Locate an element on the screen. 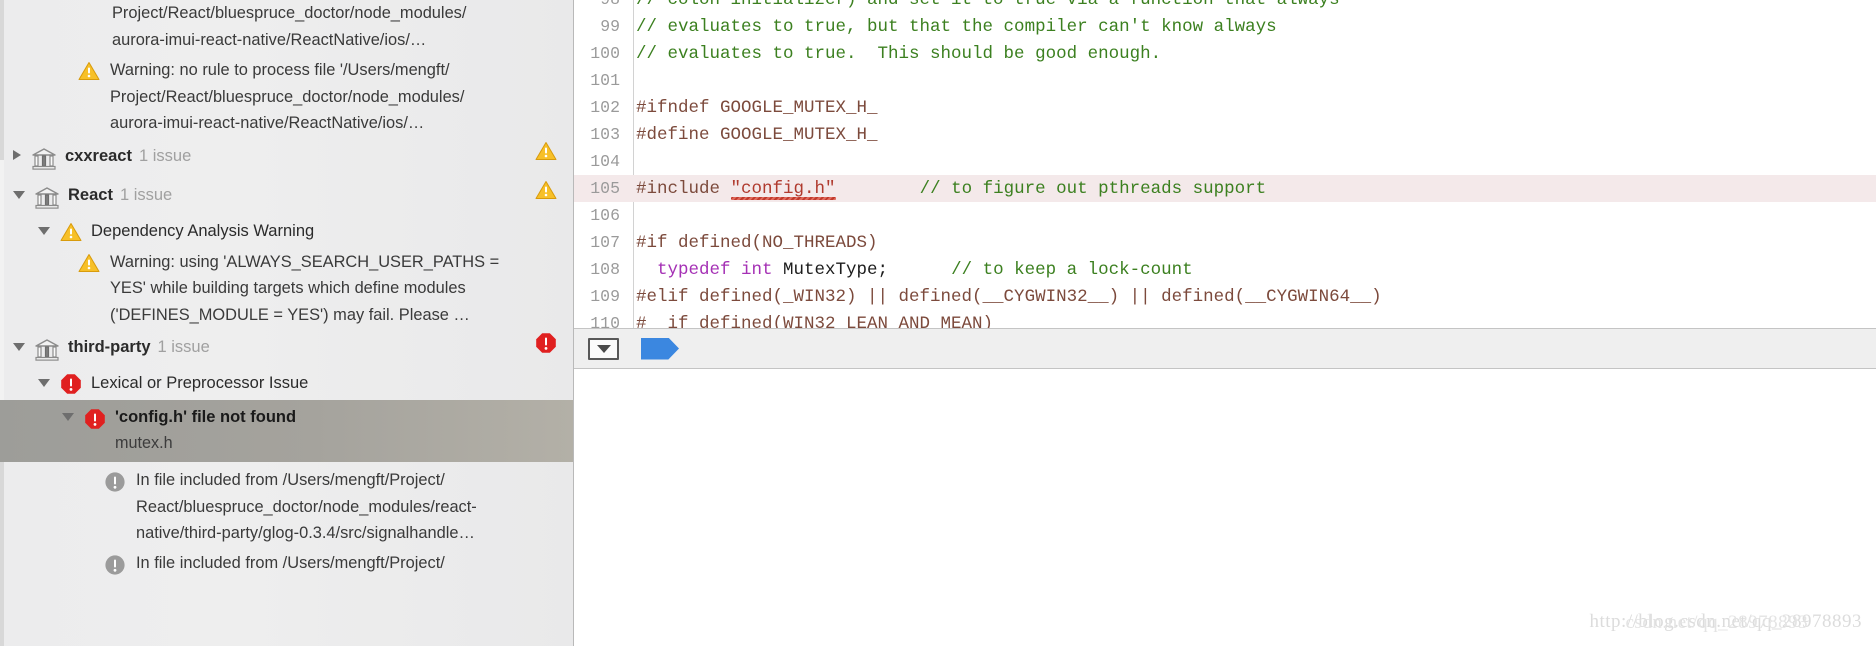  code-token: // to figure out pthreads support is located at coordinates (1093, 188).